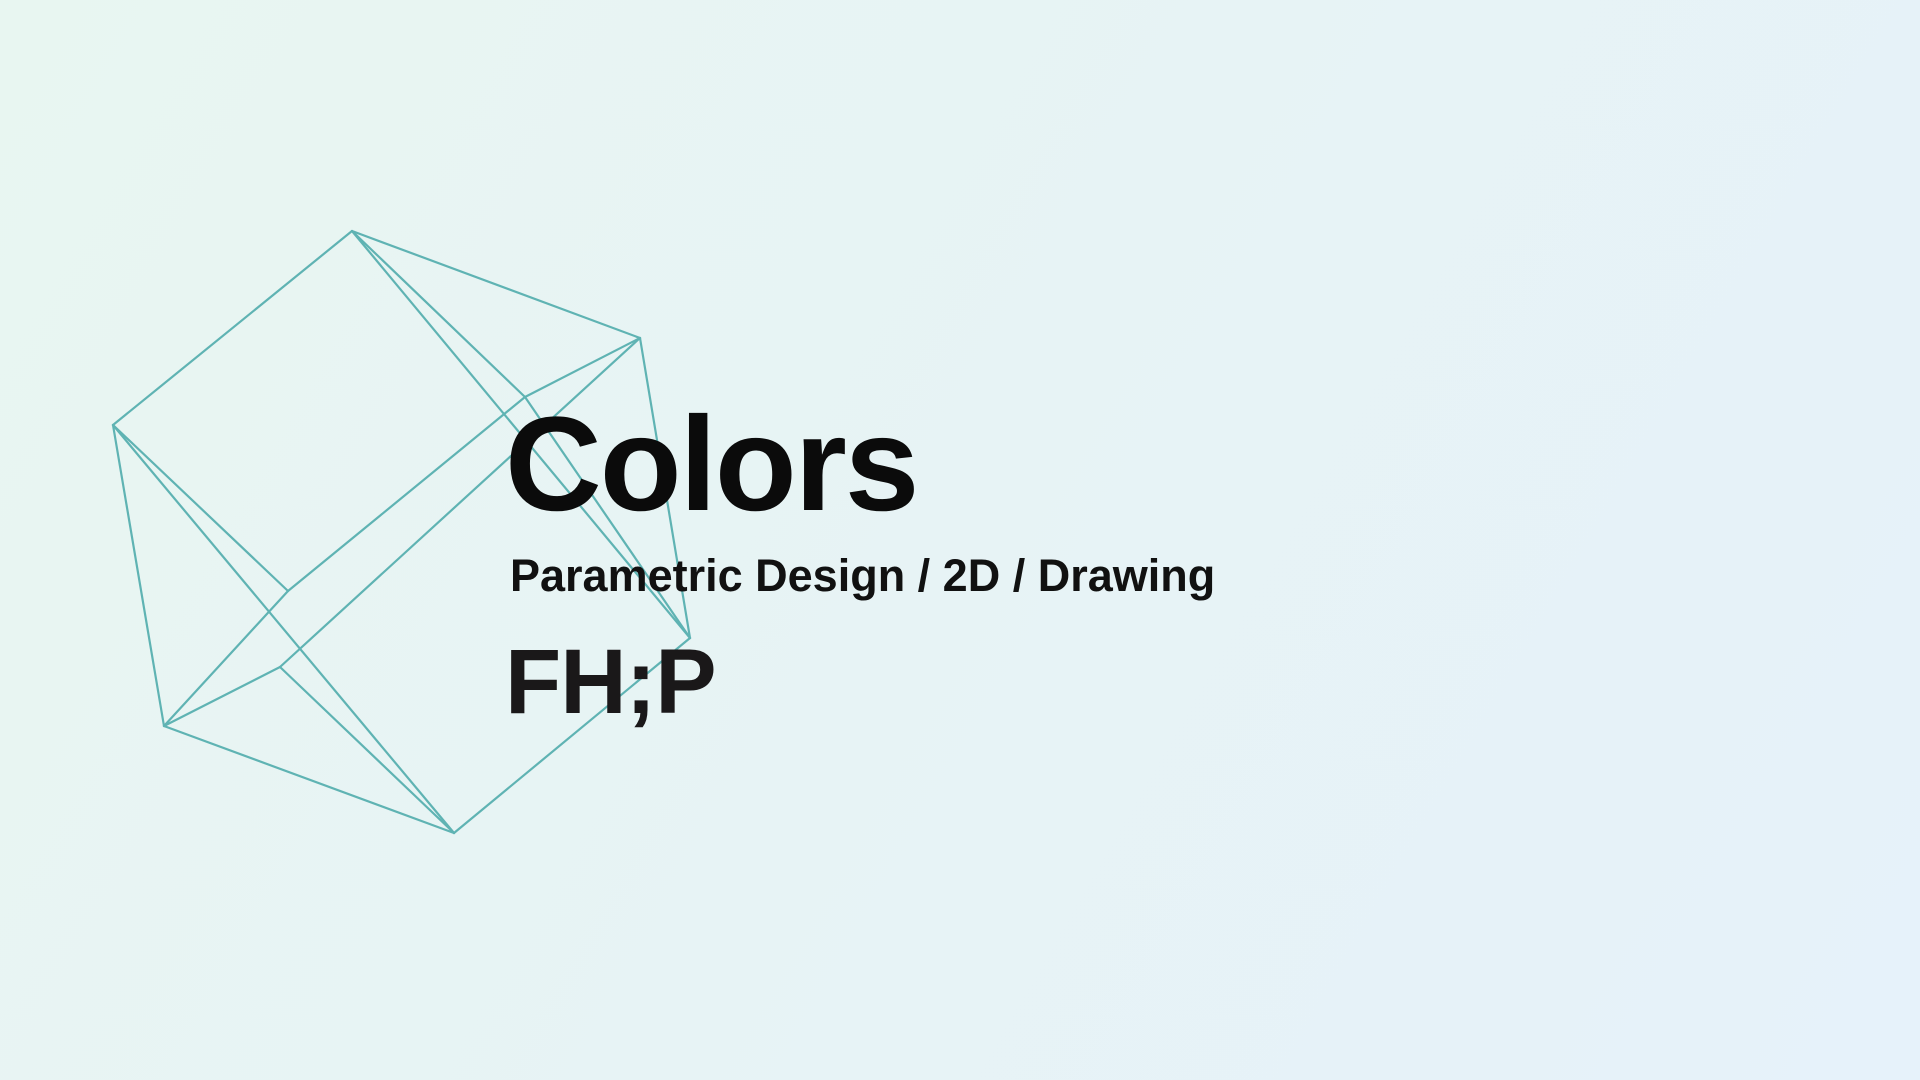  I want to click on page-title: Colors, so click(712, 464).